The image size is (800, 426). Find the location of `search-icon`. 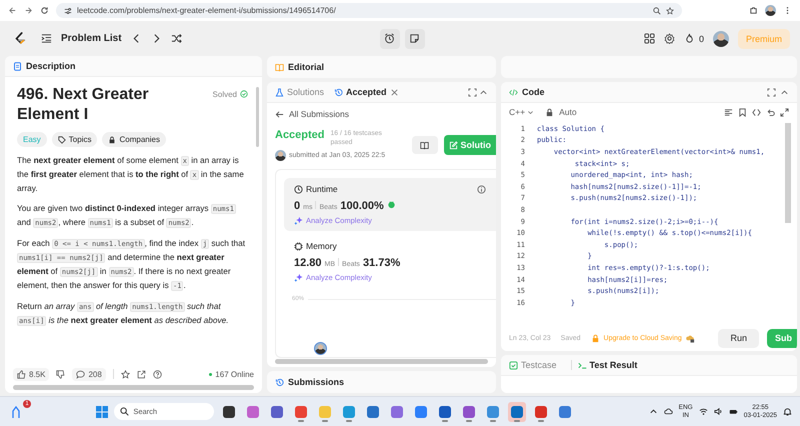

search-icon is located at coordinates (125, 411).